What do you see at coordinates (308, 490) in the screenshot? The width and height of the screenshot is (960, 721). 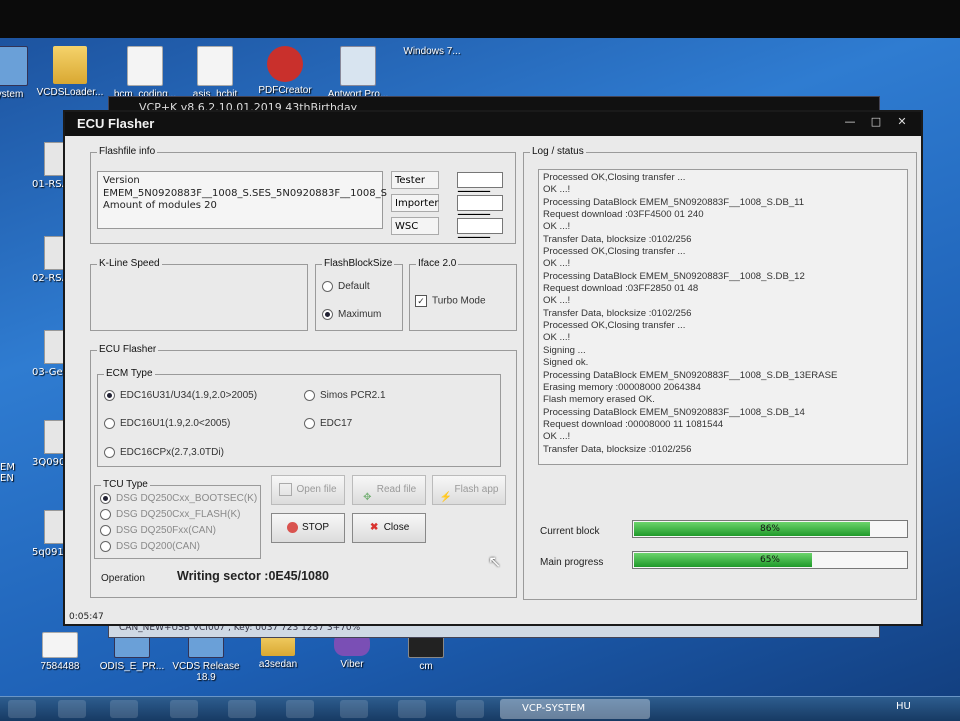 I see `open-file-button: Open file` at bounding box center [308, 490].